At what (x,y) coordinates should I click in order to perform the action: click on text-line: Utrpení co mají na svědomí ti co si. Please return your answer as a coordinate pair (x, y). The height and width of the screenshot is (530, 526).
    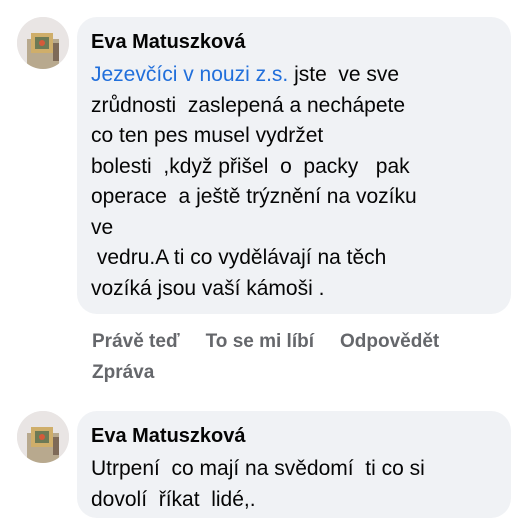
    Looking at the image, I should click on (258, 468).